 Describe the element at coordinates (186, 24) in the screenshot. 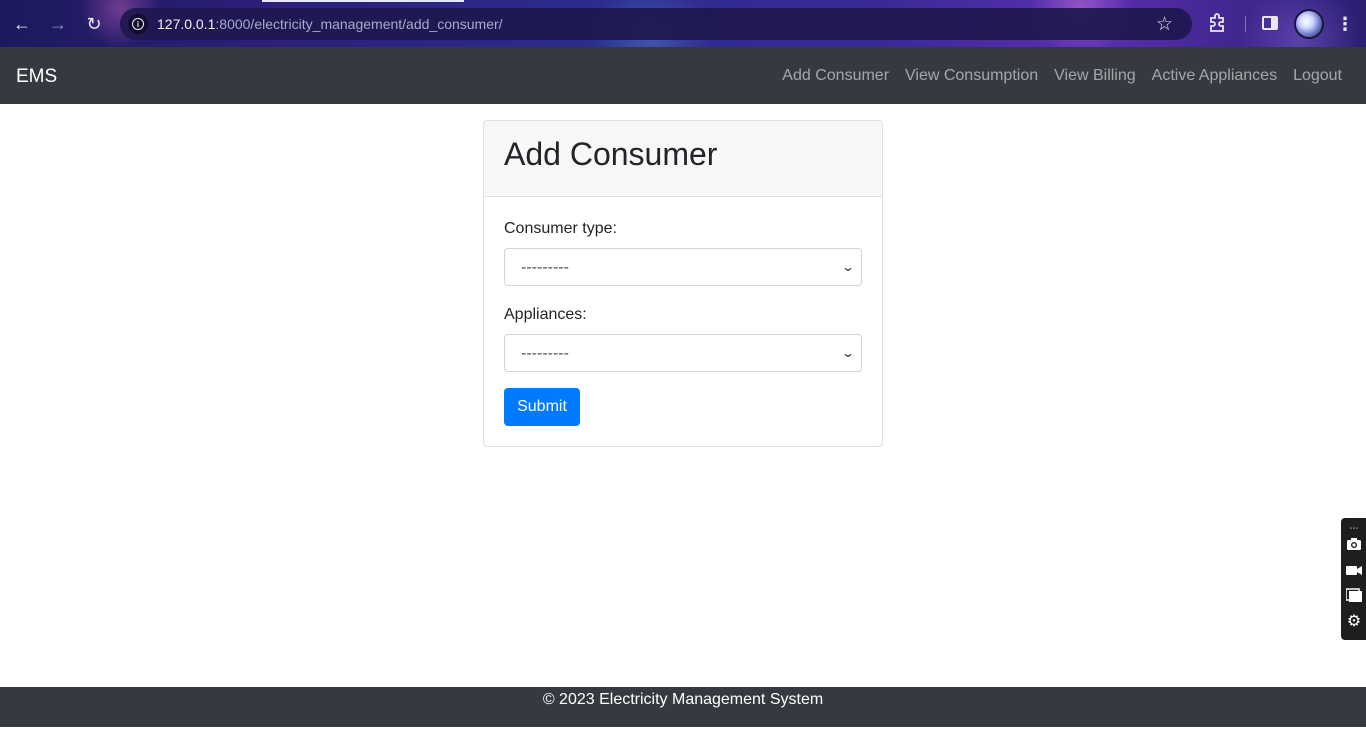

I see `url-host: 127.0.0.1` at that location.